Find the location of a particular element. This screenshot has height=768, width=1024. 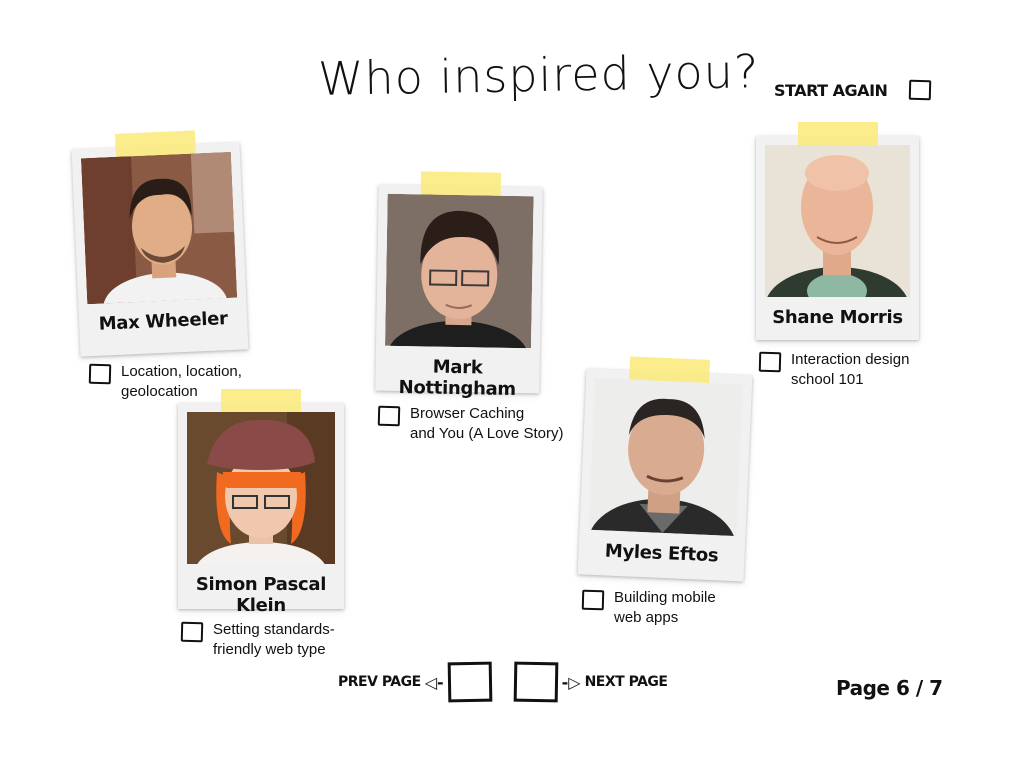

page-title: Who inspired you? is located at coordinates (538, 75).